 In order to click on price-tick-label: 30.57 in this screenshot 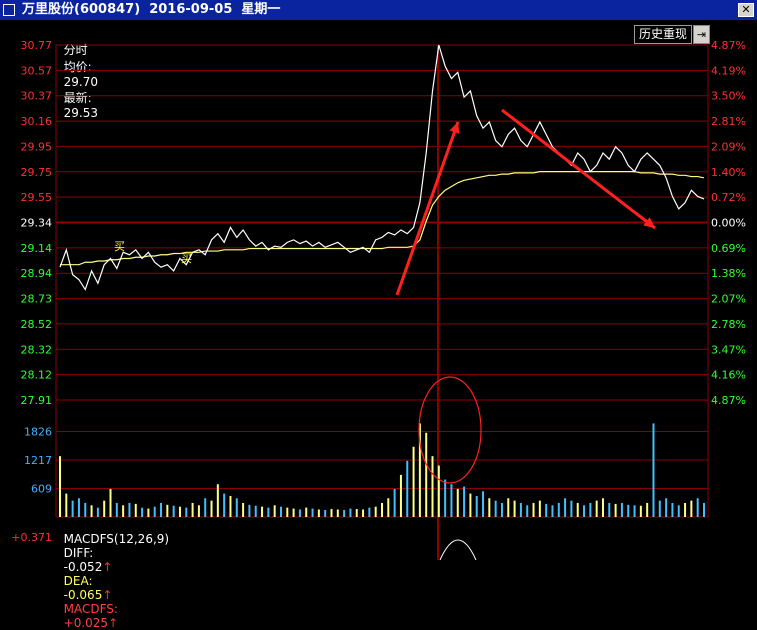, I will do `click(37, 70)`.